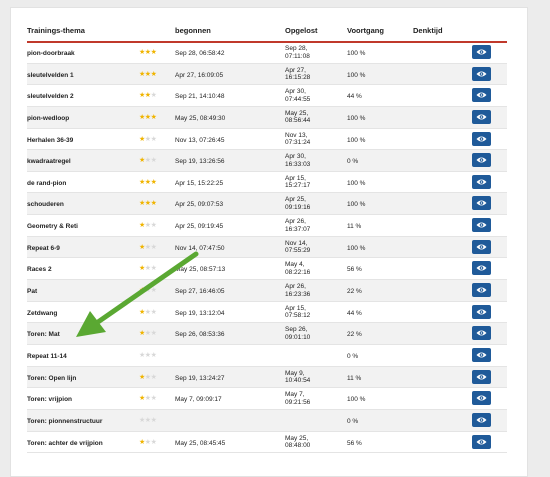 This screenshot has width=550, height=477. Describe the element at coordinates (52, 378) in the screenshot. I see `theme-name: Toren: Open lijn` at that location.